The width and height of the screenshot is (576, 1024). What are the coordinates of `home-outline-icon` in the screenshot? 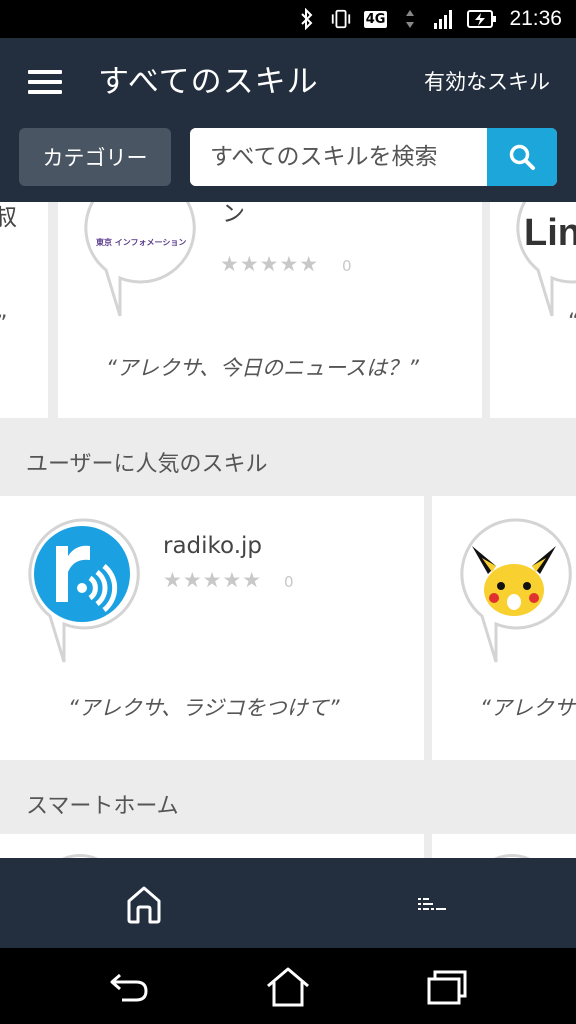 It's located at (288, 987).